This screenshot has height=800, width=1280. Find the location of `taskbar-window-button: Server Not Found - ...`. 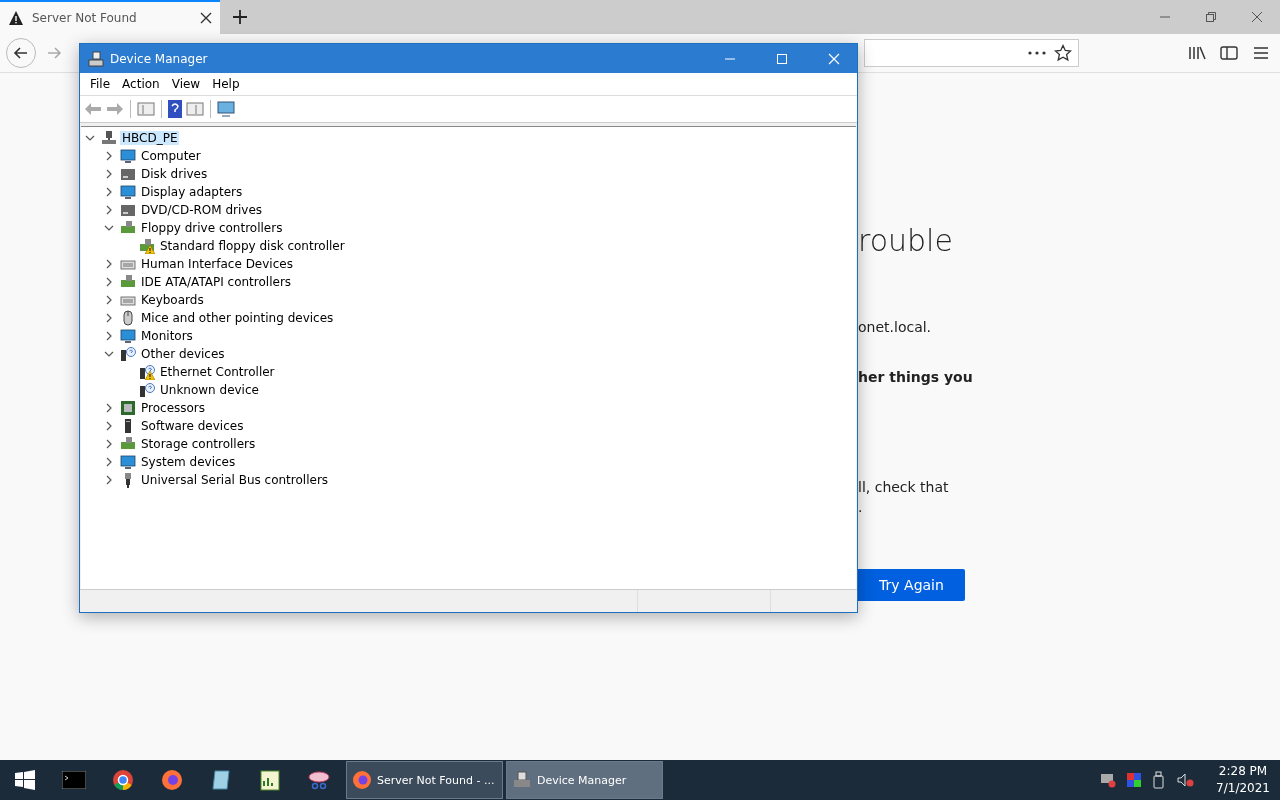

taskbar-window-button: Server Not Found - ... is located at coordinates (424, 780).